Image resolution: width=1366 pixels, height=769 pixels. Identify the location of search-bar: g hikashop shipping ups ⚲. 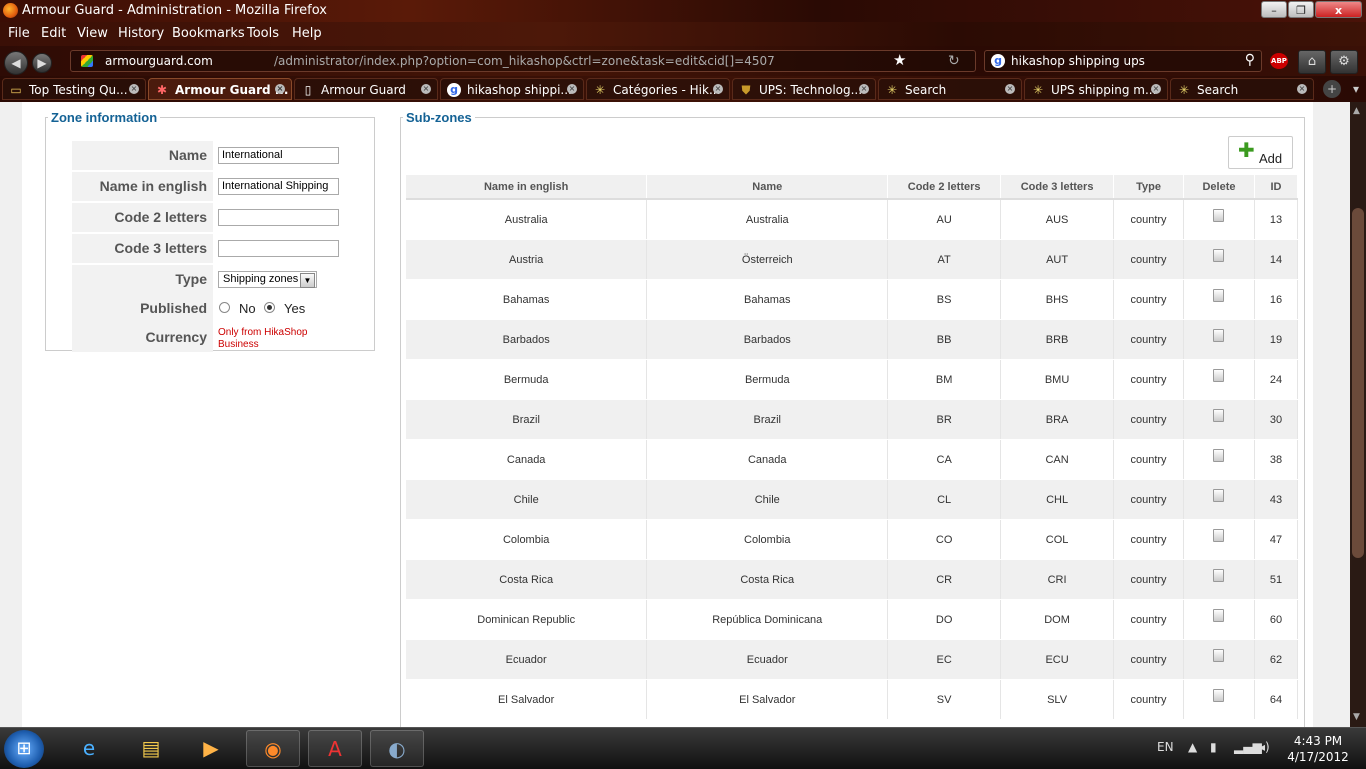
(1123, 61).